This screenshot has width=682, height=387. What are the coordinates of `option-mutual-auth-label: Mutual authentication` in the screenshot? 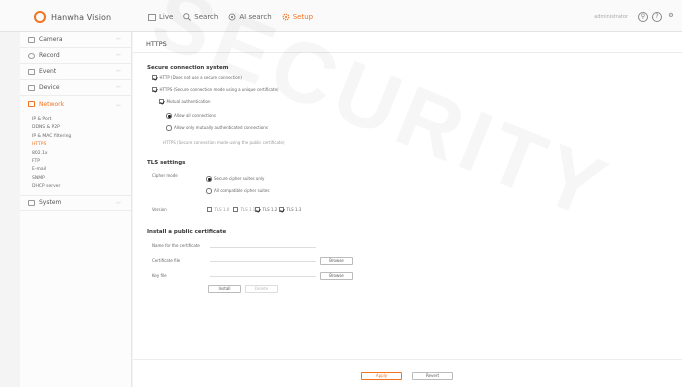 It's located at (188, 101).